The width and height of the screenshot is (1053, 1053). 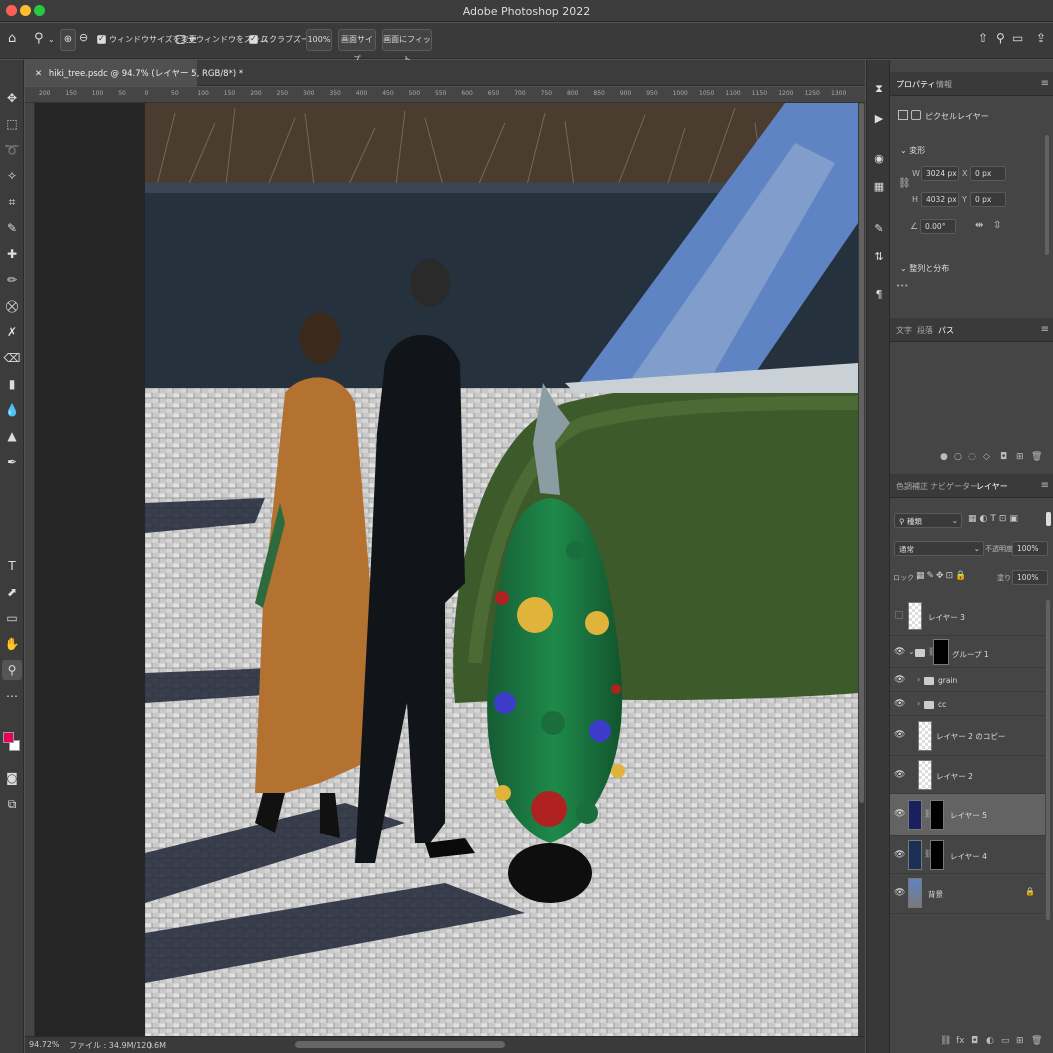 What do you see at coordinates (912, 150) in the screenshot?
I see `transform-section-header: ⌄ 変形` at bounding box center [912, 150].